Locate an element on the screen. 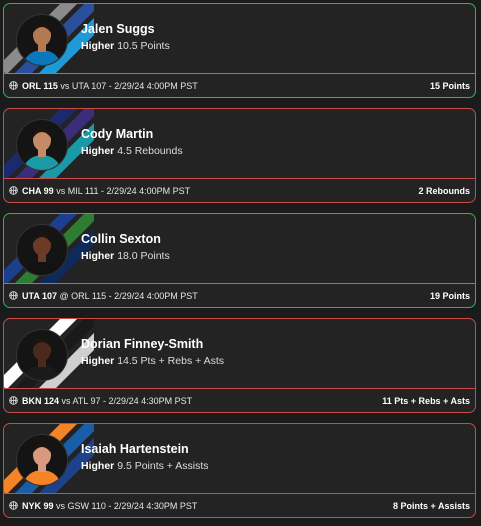  pick-line: Higher 4.5 Rebounds is located at coordinates (132, 151).